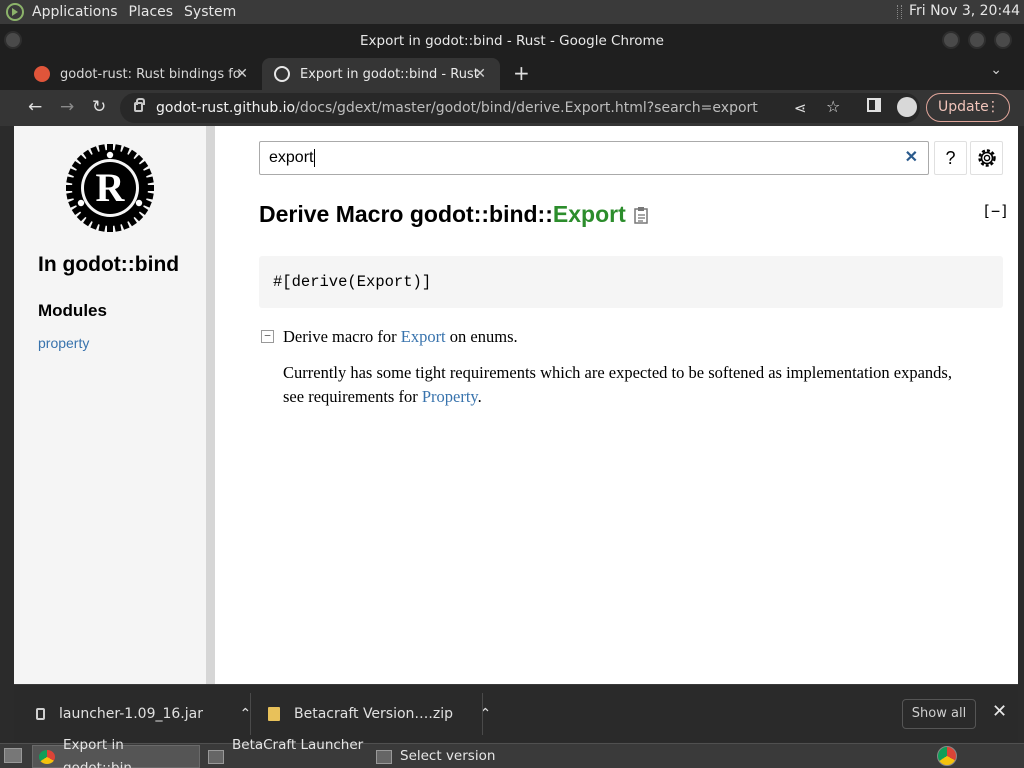  I want to click on menu-applications: Applications, so click(78, 12).